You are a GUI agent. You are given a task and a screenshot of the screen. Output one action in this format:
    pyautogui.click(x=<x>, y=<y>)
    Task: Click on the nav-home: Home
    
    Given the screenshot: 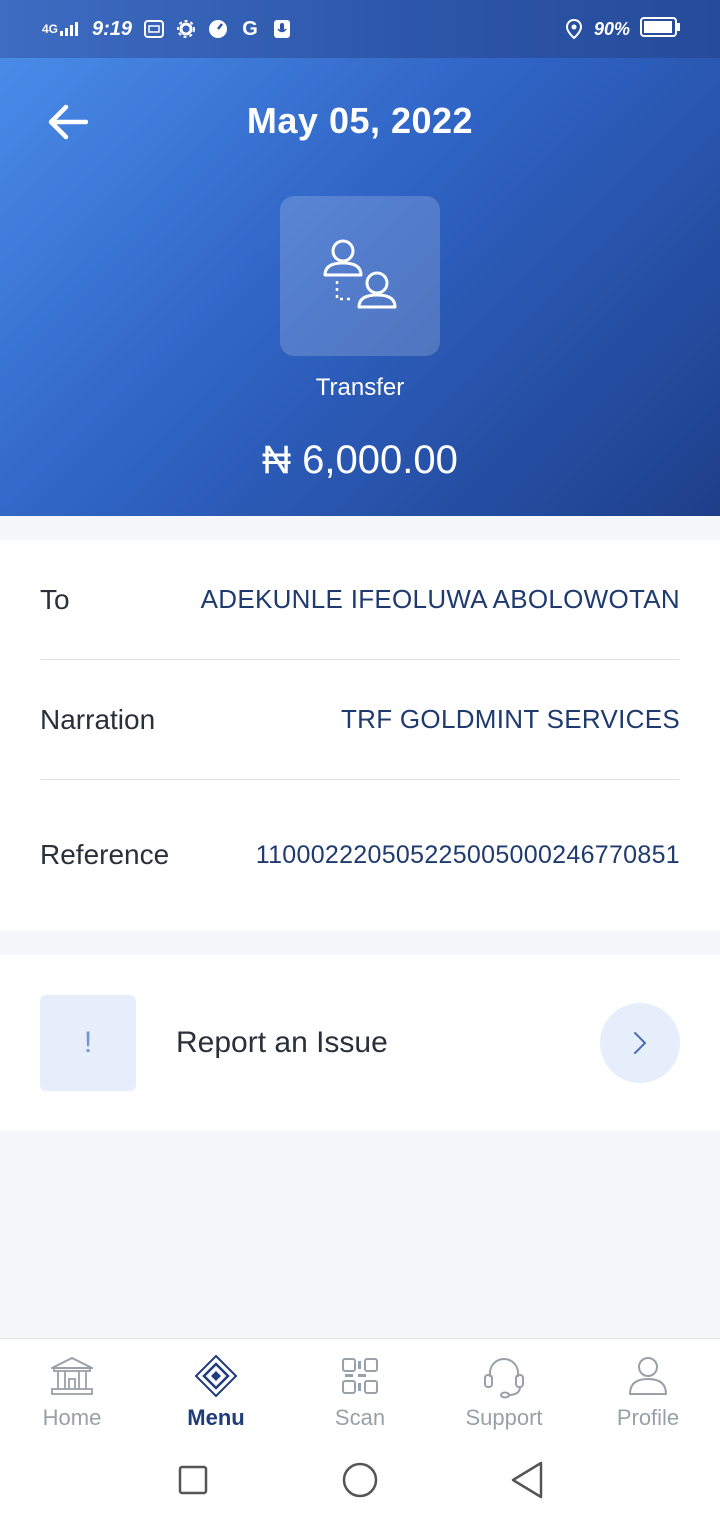 What is the action you would take?
    pyautogui.click(x=72, y=1389)
    